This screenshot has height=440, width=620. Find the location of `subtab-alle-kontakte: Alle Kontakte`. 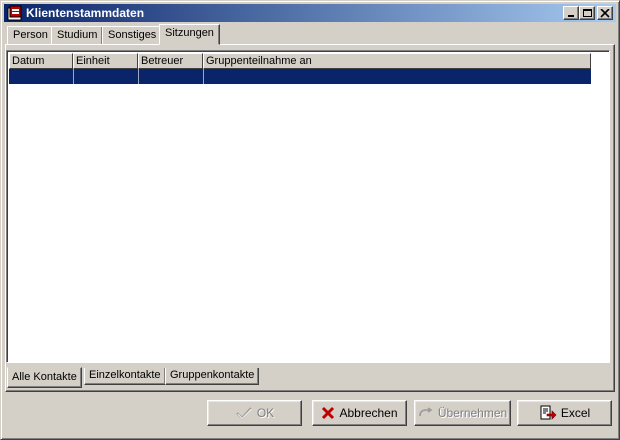

subtab-alle-kontakte: Alle Kontakte is located at coordinates (44, 377).